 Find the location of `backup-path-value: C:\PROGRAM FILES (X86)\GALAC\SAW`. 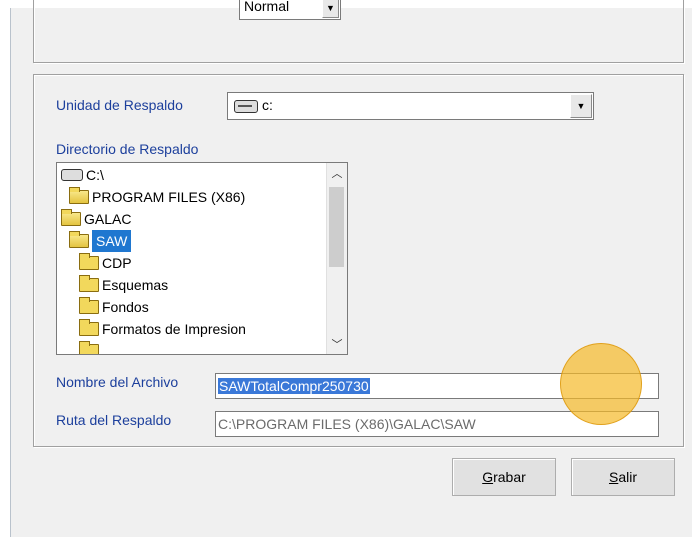

backup-path-value: C:\PROGRAM FILES (X86)\GALAC\SAW is located at coordinates (347, 424).